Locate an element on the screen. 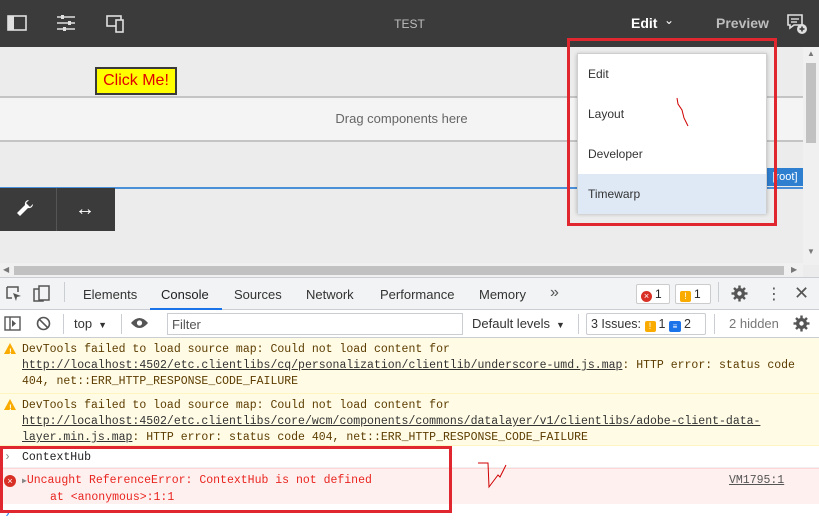 The image size is (819, 532). scroll-left-arrow-icon: ◀ is located at coordinates (6, 270).